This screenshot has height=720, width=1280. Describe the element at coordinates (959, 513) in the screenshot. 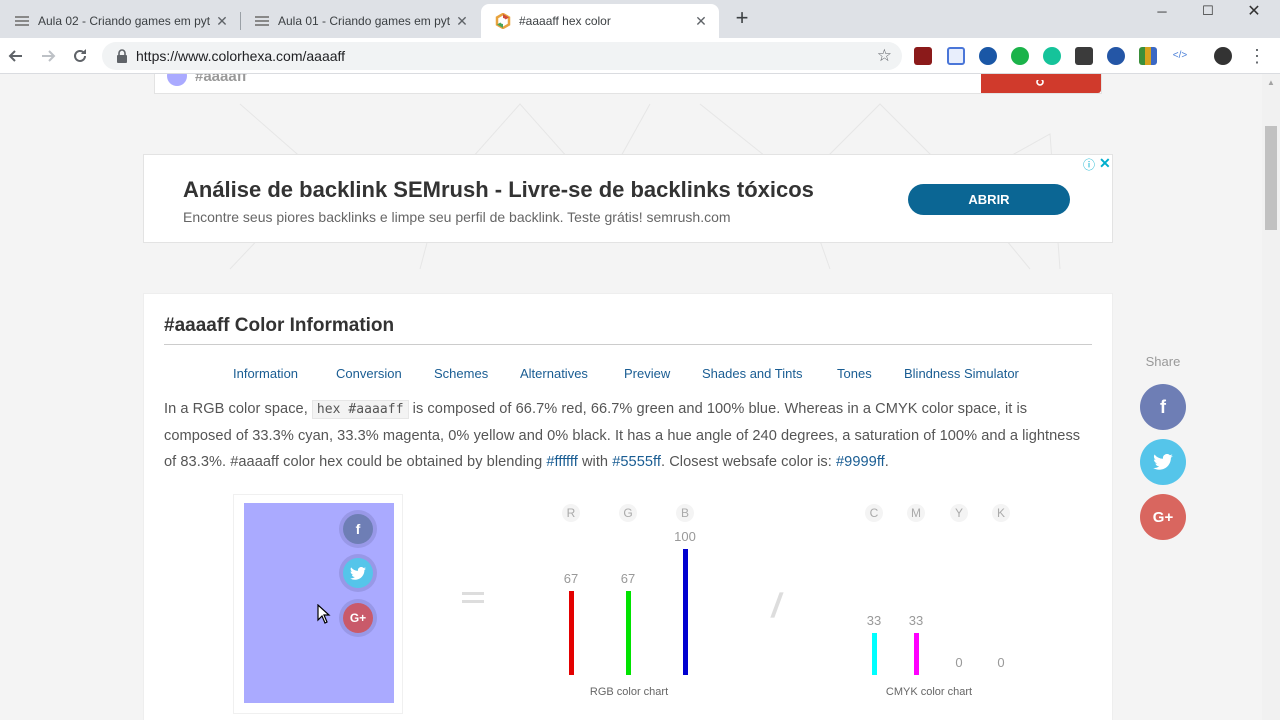

I see `channel-label-y: Y` at that location.